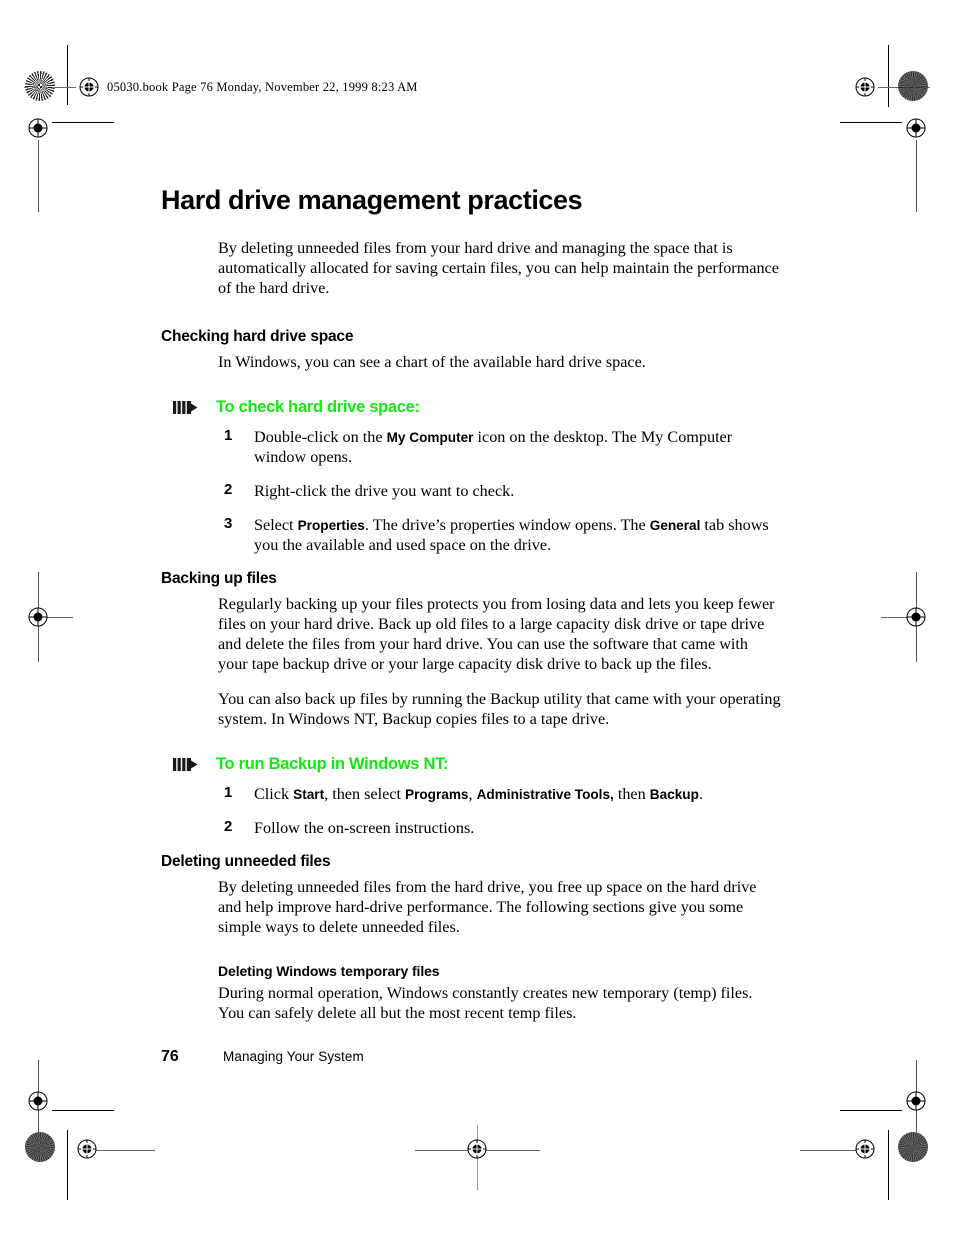  I want to click on page-title: Hard drive management practices, so click(372, 200).